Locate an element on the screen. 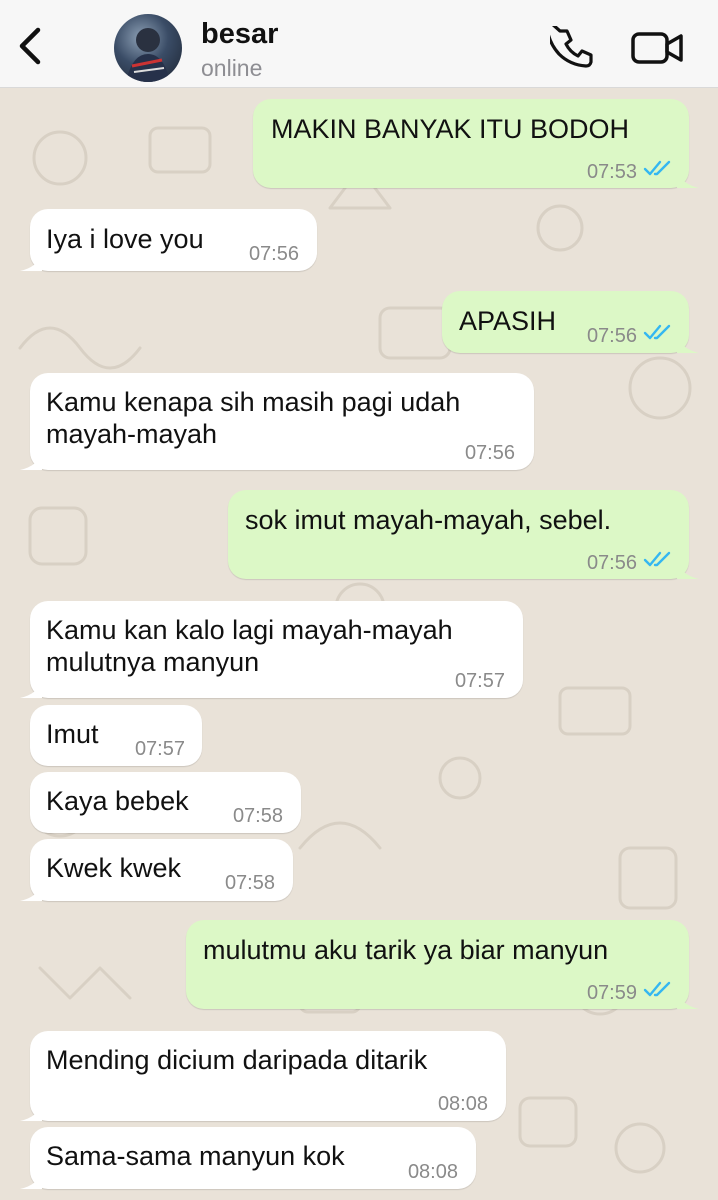  message-time: 07:53 is located at coordinates (611, 172).